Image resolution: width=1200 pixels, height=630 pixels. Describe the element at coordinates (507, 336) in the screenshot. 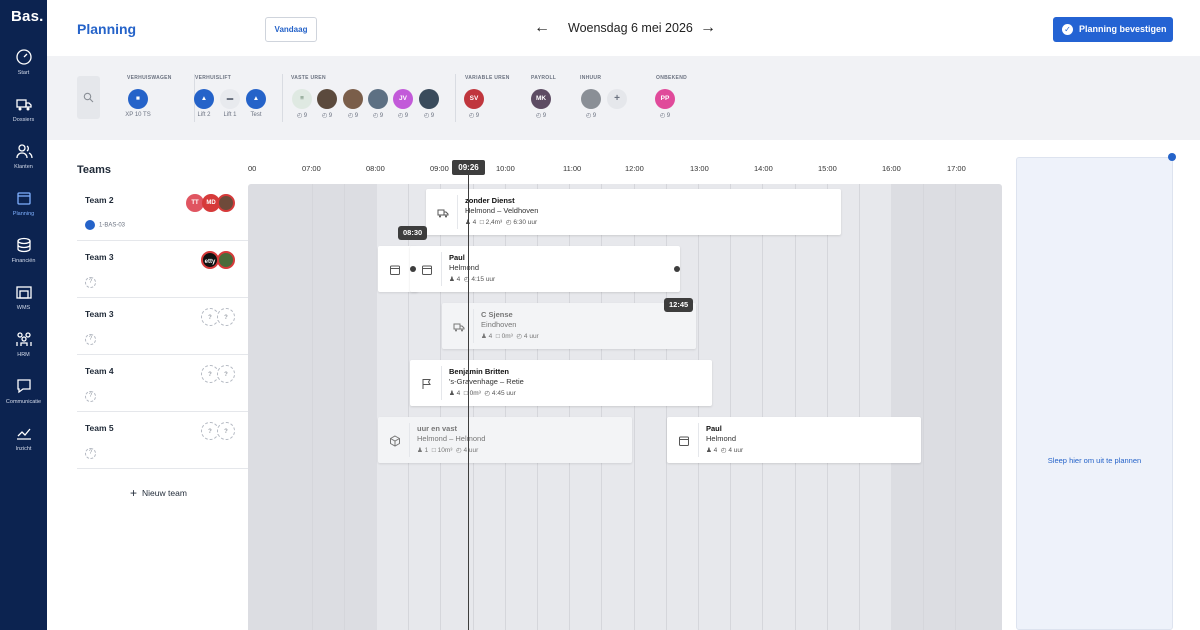

I see `volume: 0m³` at that location.